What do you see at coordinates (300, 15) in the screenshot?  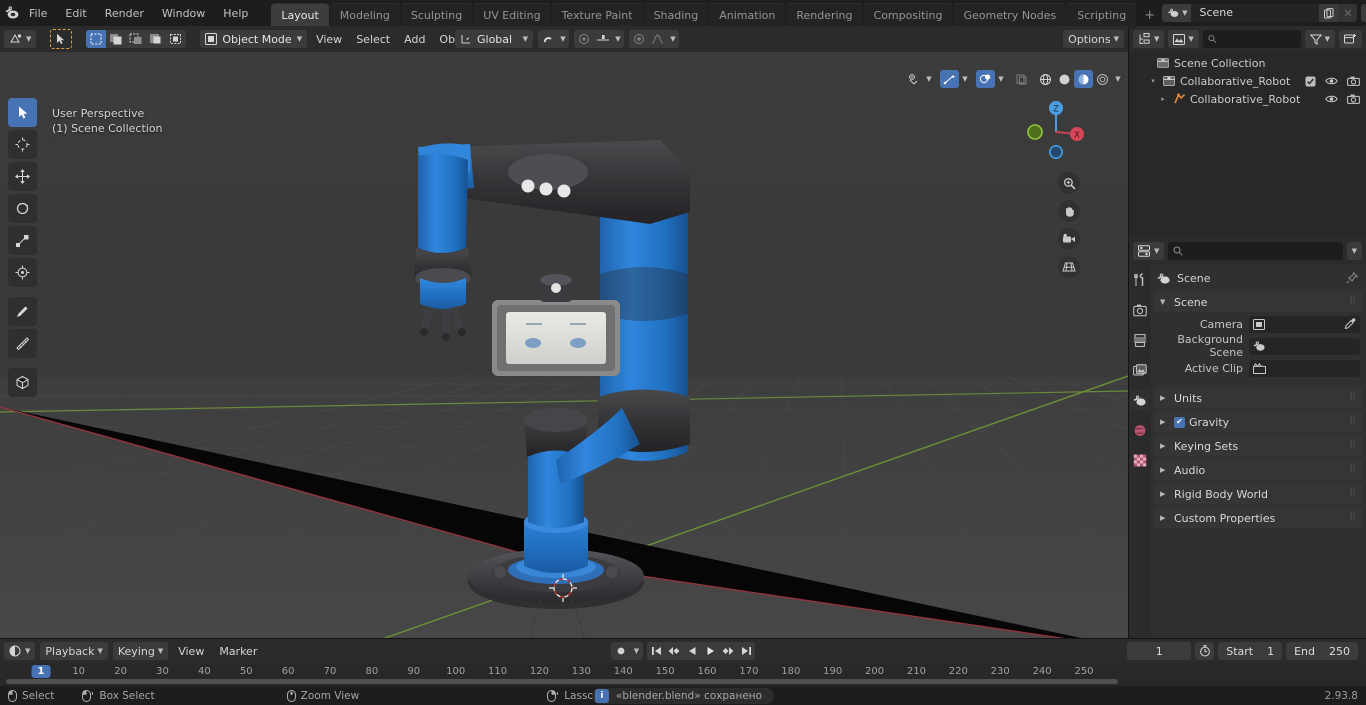 I see `tab-layout: Layout` at bounding box center [300, 15].